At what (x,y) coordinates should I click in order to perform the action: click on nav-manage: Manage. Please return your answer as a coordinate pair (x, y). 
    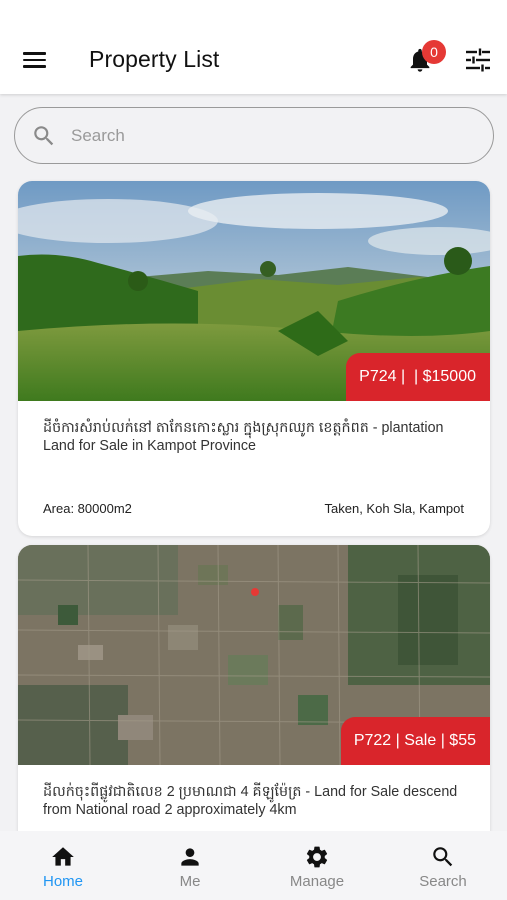
    Looking at the image, I should click on (317, 865).